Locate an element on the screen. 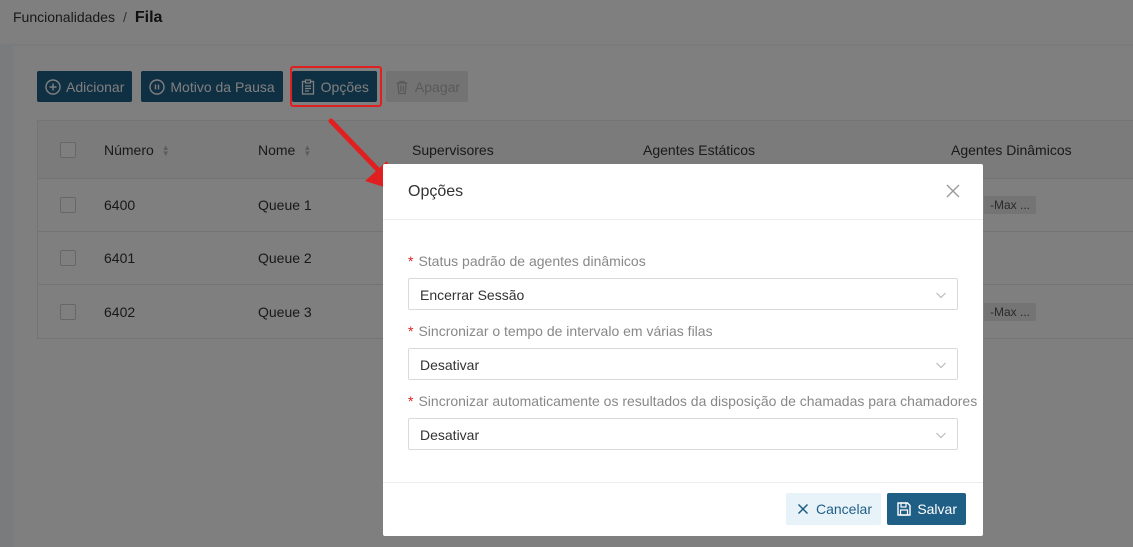 The width and height of the screenshot is (1133, 547). dialog-title: Opções is located at coordinates (436, 191).